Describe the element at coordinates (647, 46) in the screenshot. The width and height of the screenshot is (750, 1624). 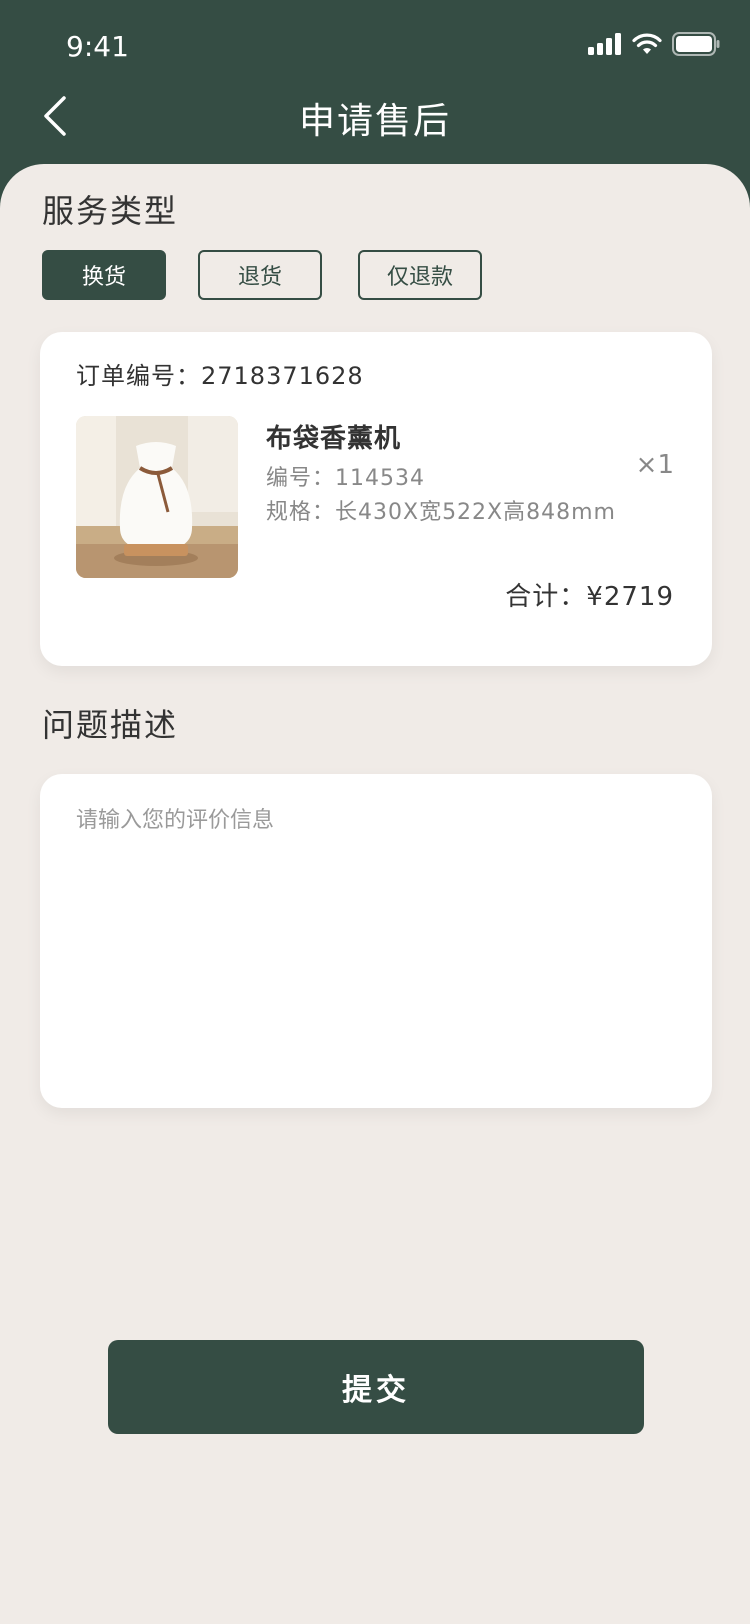
I see `wifi-icon` at that location.